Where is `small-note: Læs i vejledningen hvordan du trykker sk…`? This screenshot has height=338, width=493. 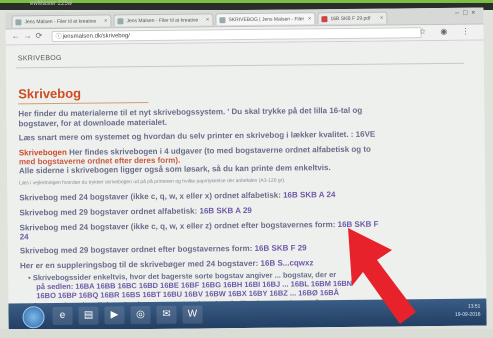
small-note: Læs i vejledningen hvordan du trykker sk… is located at coordinates (152, 182).